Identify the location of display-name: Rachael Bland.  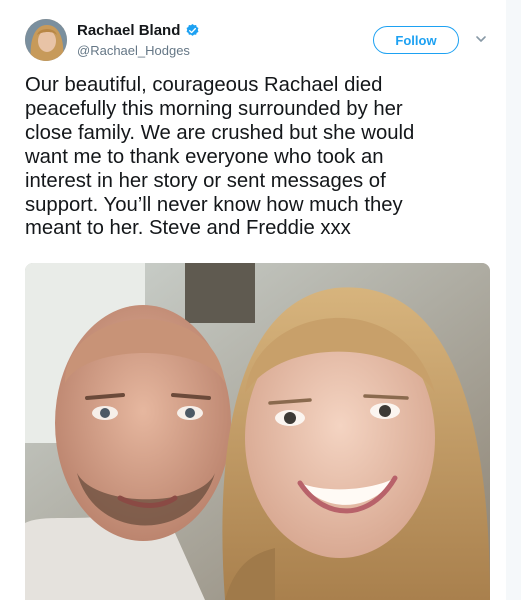
(128, 30).